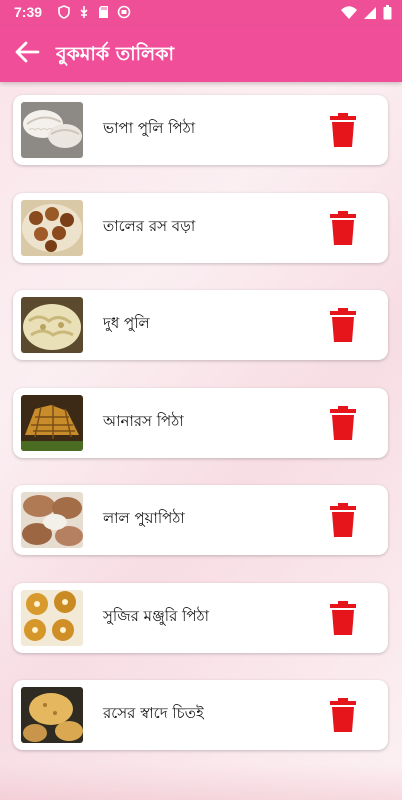  Describe the element at coordinates (153, 713) in the screenshot. I see `item-title: রসের স্বাদে চিতই` at that location.